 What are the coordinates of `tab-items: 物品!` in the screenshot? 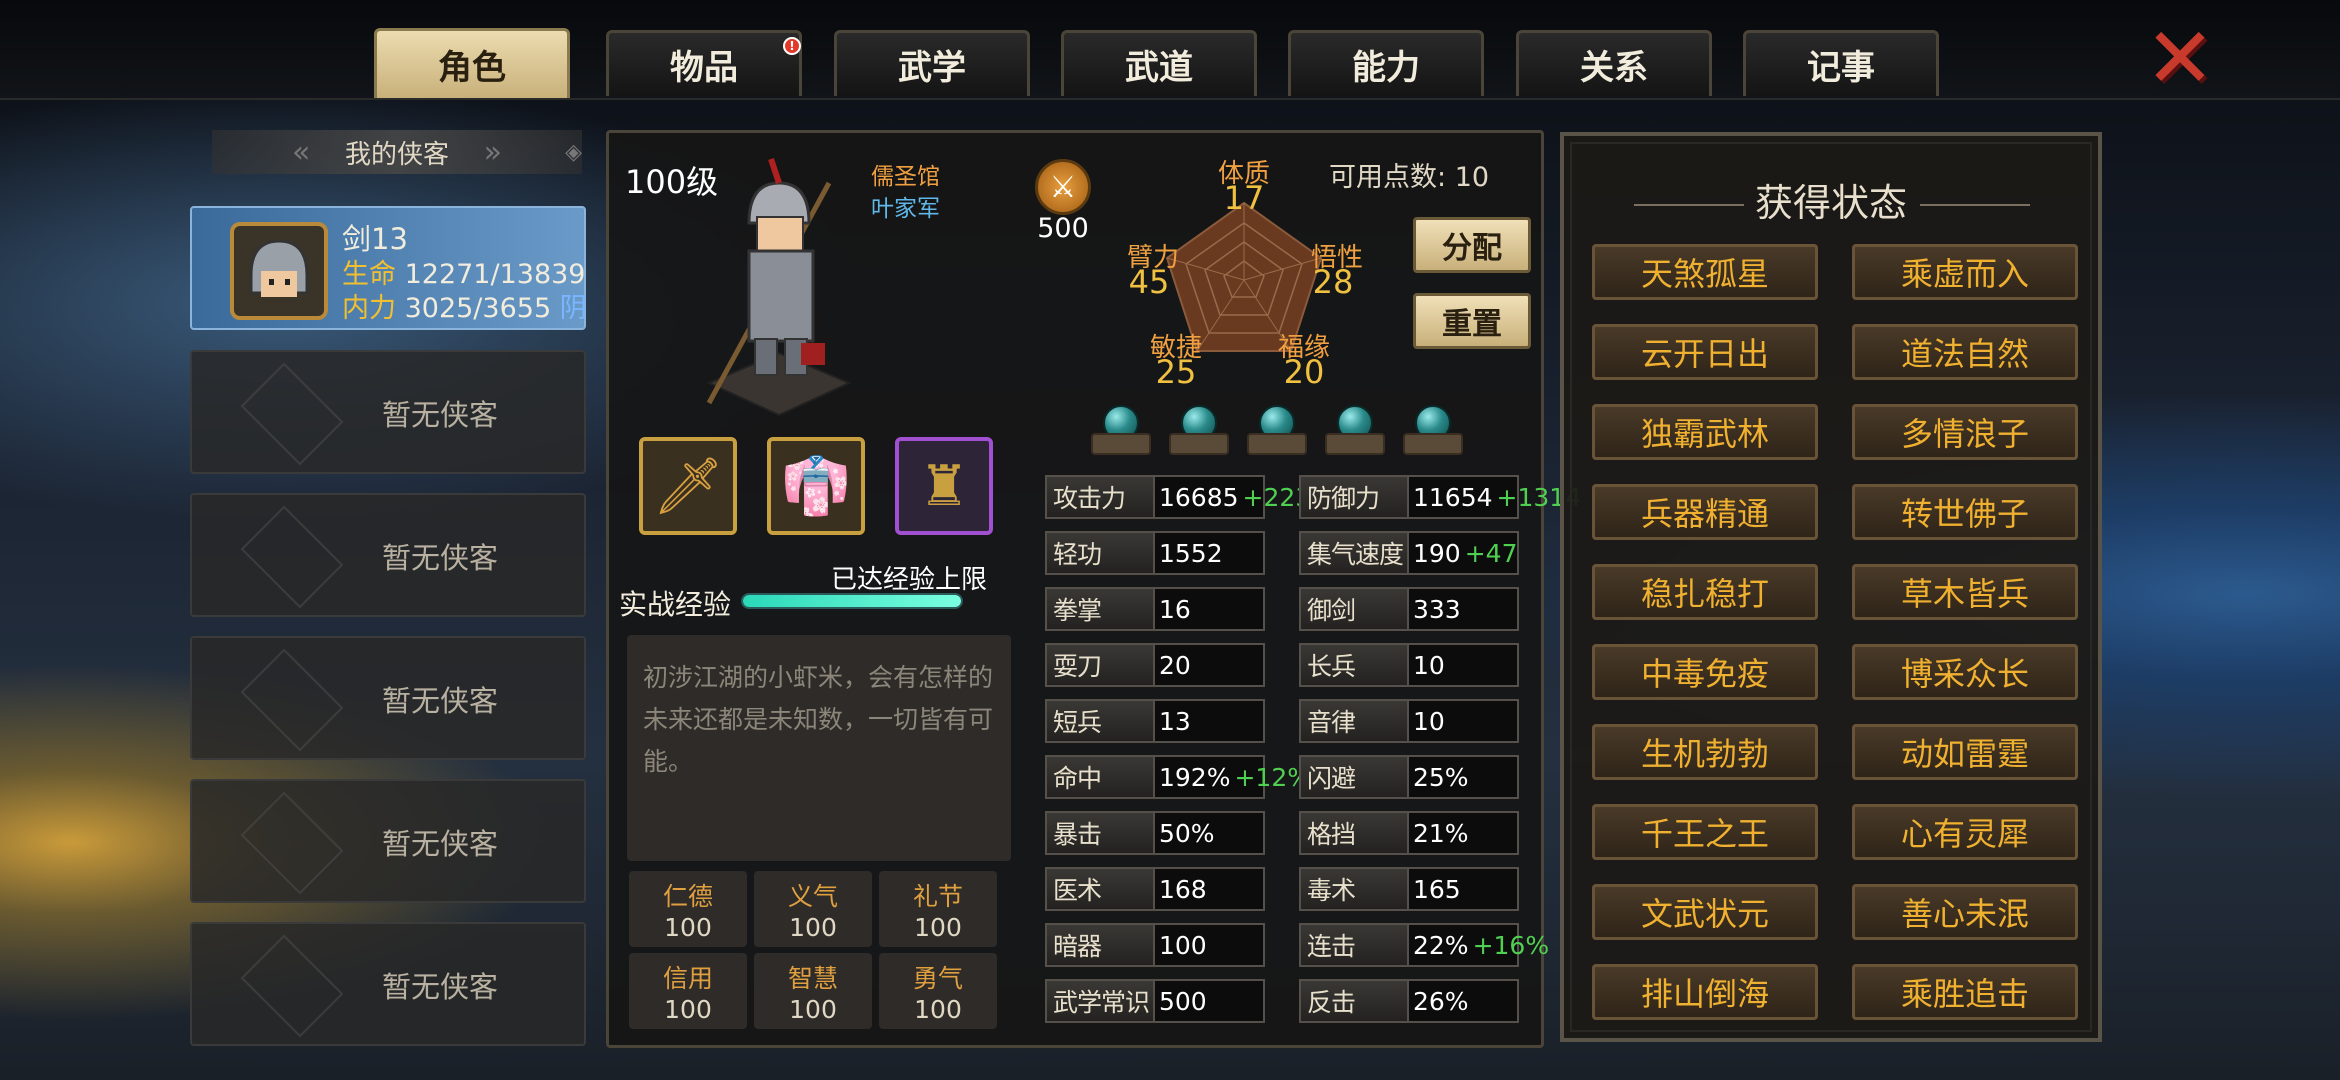 It's located at (704, 63).